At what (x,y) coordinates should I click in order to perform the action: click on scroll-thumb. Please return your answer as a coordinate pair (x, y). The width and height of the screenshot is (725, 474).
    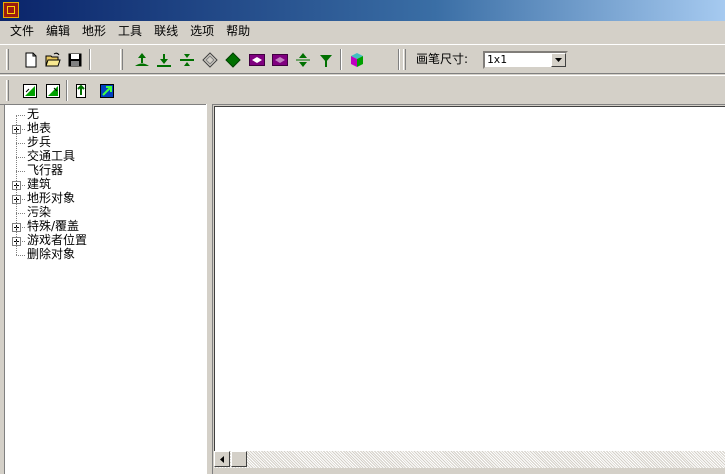
    Looking at the image, I should click on (239, 459).